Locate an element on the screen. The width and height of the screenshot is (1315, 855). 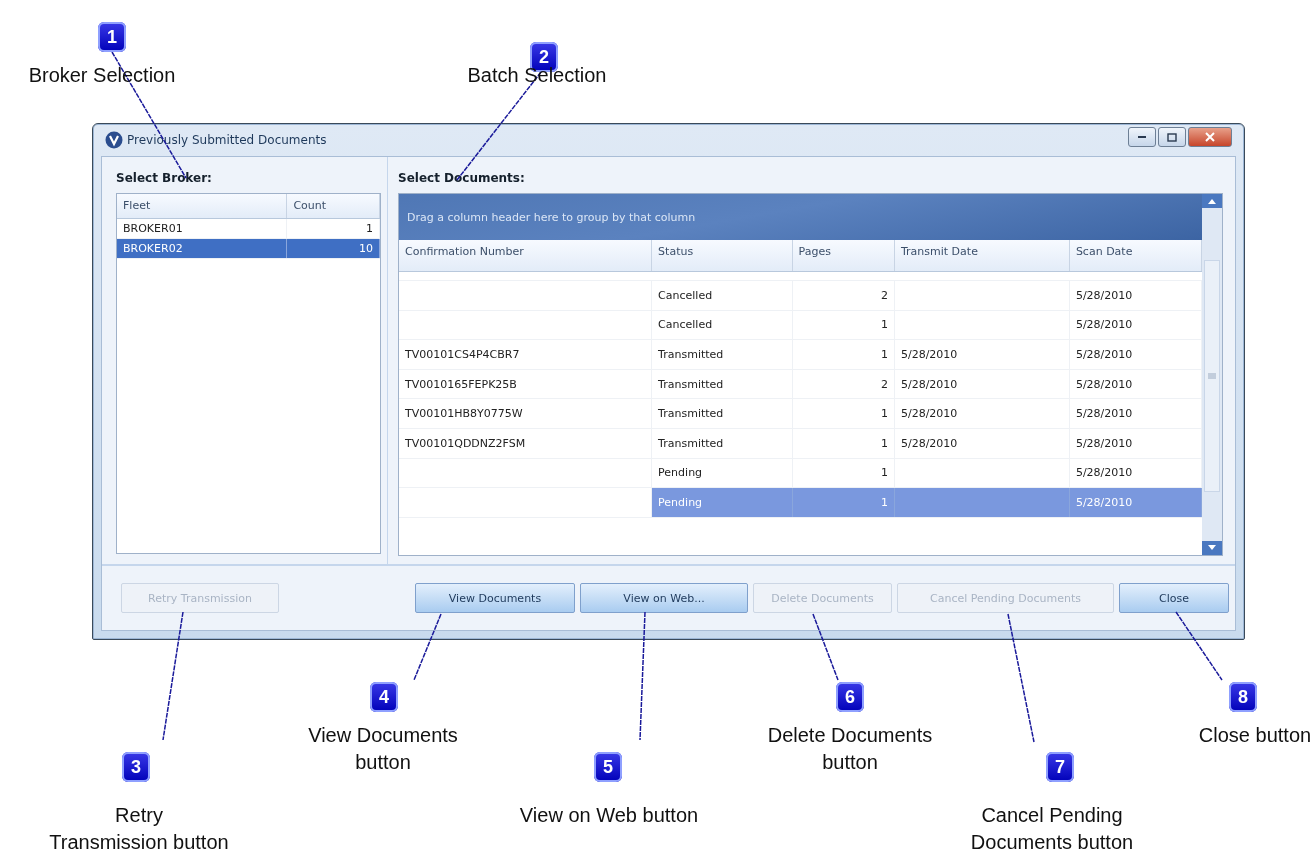
callout-label: Retry Transmission button is located at coordinates (139, 829).